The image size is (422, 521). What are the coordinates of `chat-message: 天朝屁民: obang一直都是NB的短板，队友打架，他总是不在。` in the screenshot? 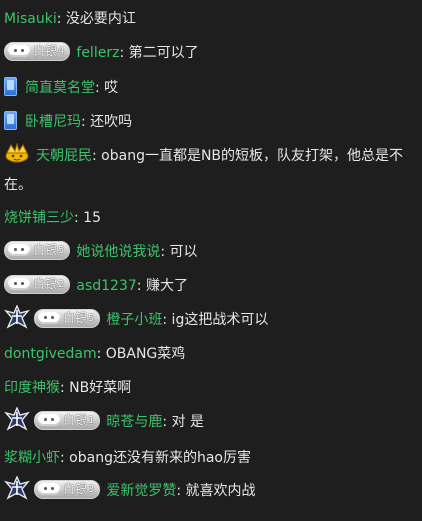 It's located at (210, 171).